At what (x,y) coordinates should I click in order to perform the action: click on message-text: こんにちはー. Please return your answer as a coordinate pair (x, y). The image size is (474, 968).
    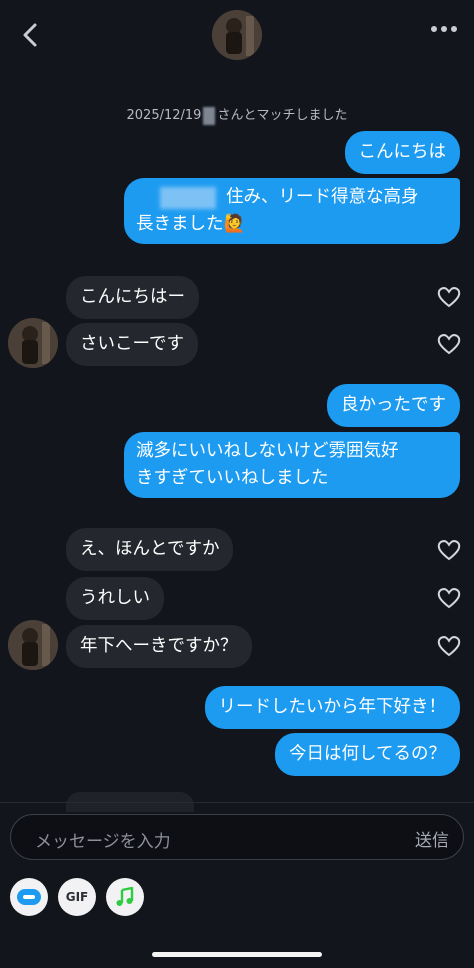
    Looking at the image, I should click on (132, 297).